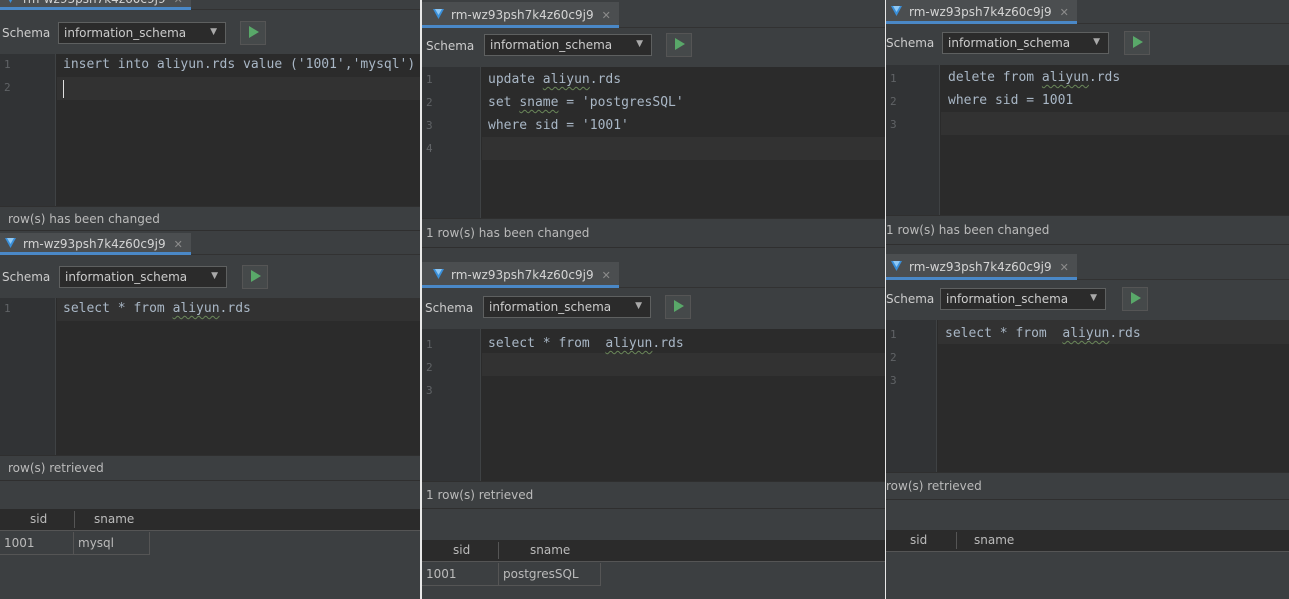  What do you see at coordinates (1011, 100) in the screenshot?
I see `code-line: where sid = 1001` at bounding box center [1011, 100].